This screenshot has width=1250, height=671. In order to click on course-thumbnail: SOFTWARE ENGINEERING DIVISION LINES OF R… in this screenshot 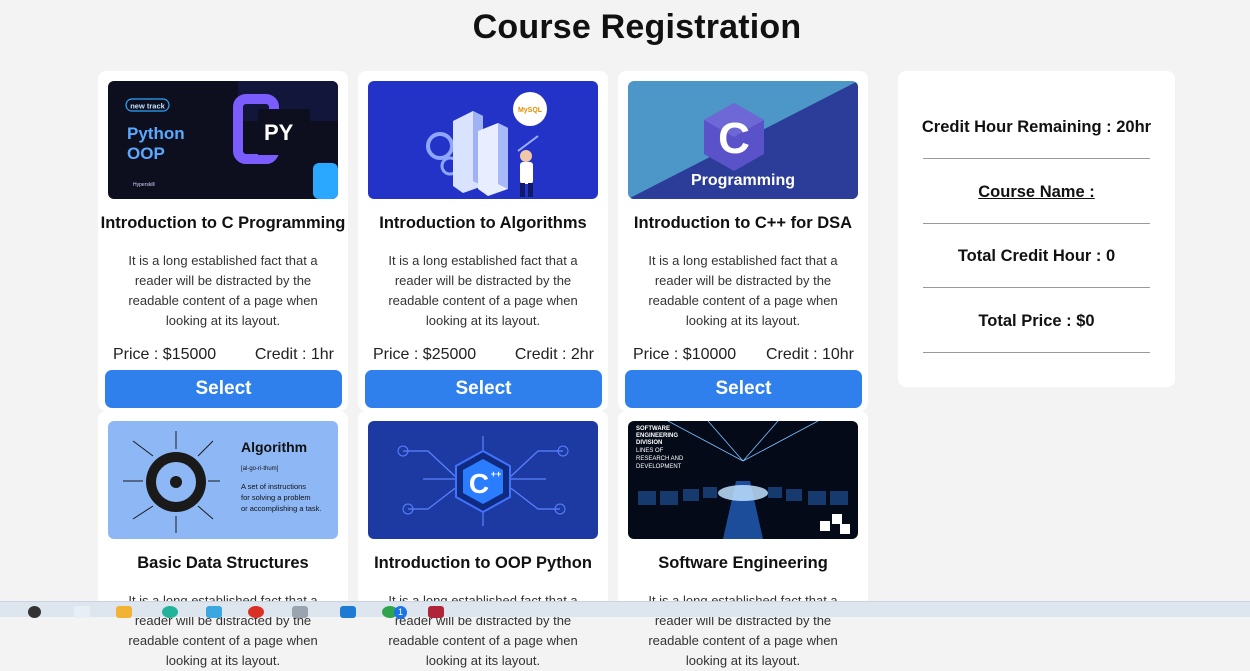, I will do `click(743, 480)`.